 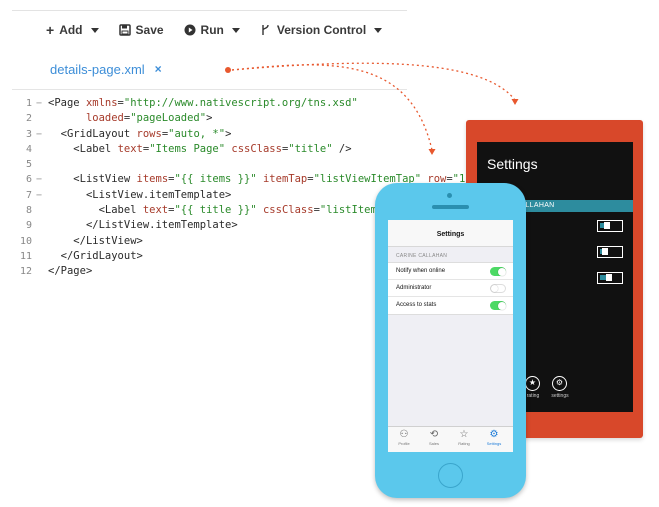 What do you see at coordinates (373, 81) in the screenshot?
I see `connector-to-windows-phone` at bounding box center [373, 81].